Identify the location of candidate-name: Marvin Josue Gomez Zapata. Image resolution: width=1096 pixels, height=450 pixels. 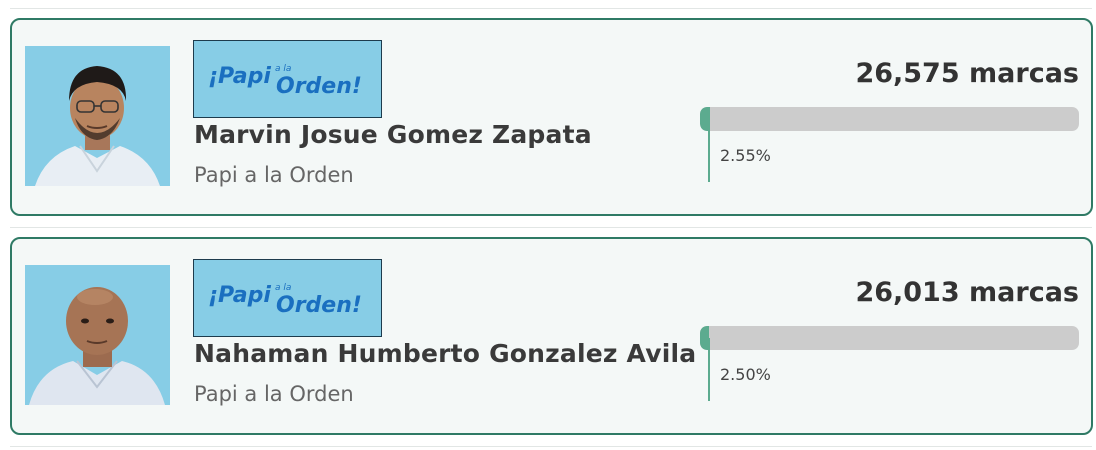
(393, 134).